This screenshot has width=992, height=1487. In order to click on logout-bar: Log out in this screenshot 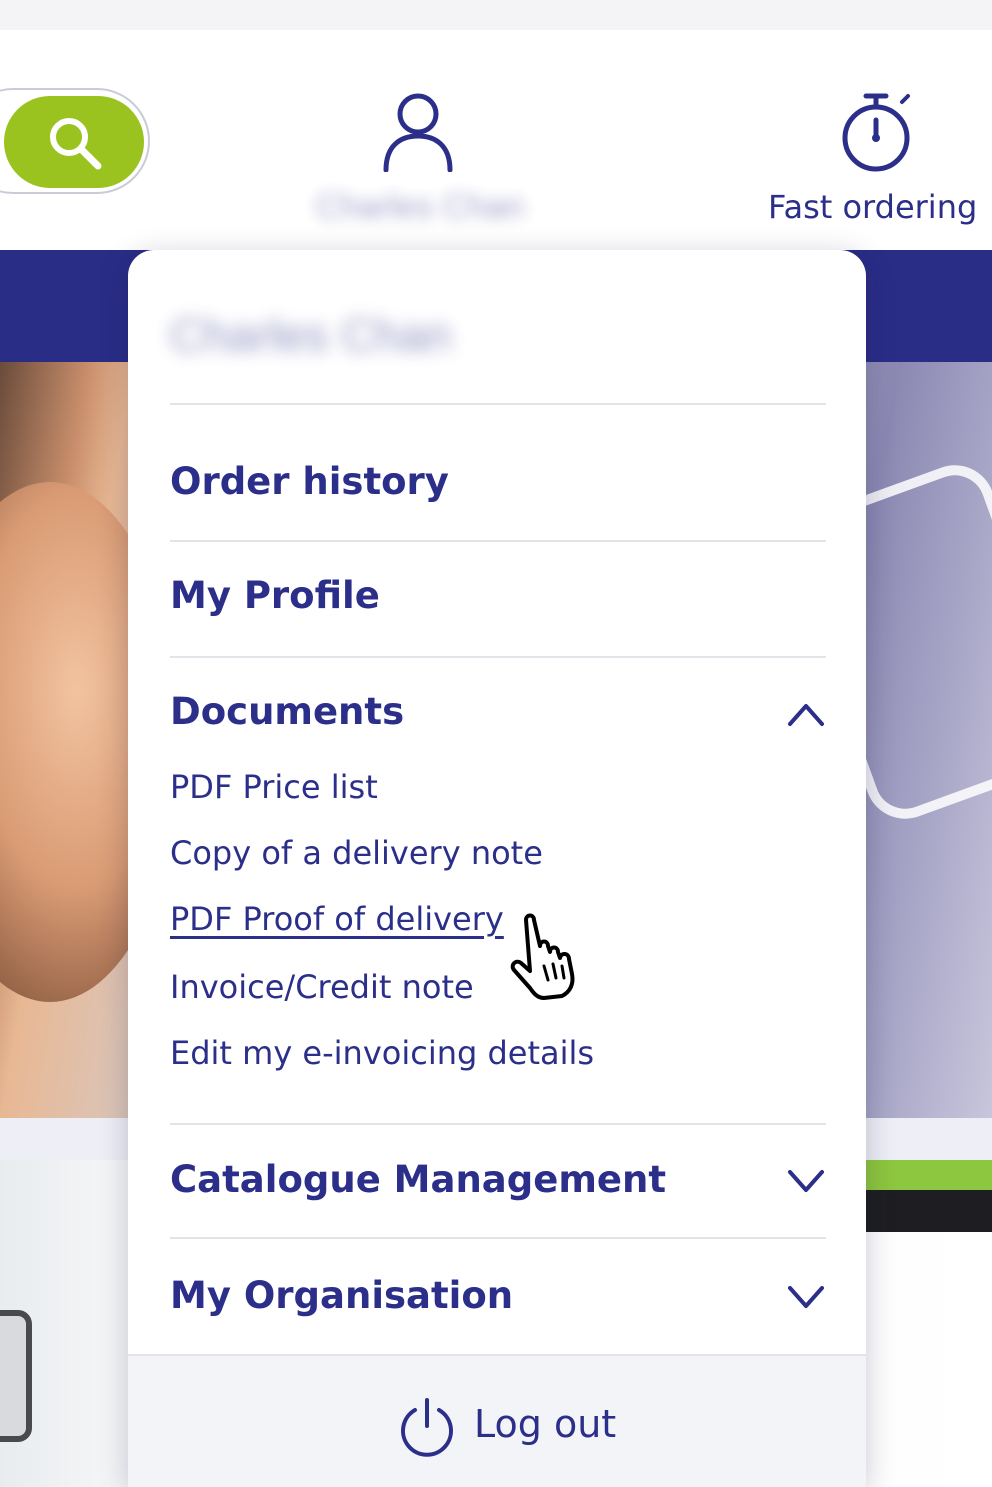, I will do `click(497, 1420)`.